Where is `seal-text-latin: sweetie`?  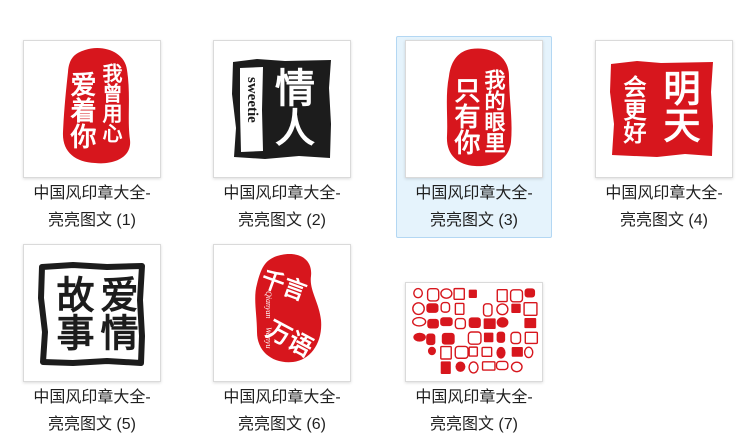
seal-text-latin: sweetie is located at coordinates (252, 100).